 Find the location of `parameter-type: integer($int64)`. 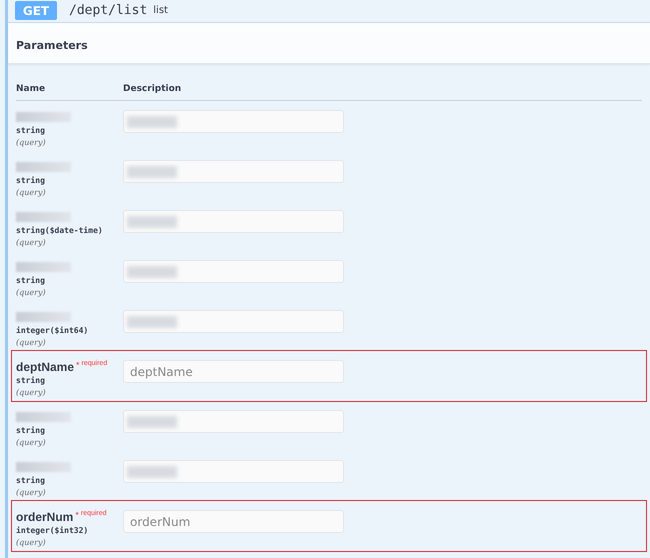

parameter-type: integer($int64) is located at coordinates (53, 331).